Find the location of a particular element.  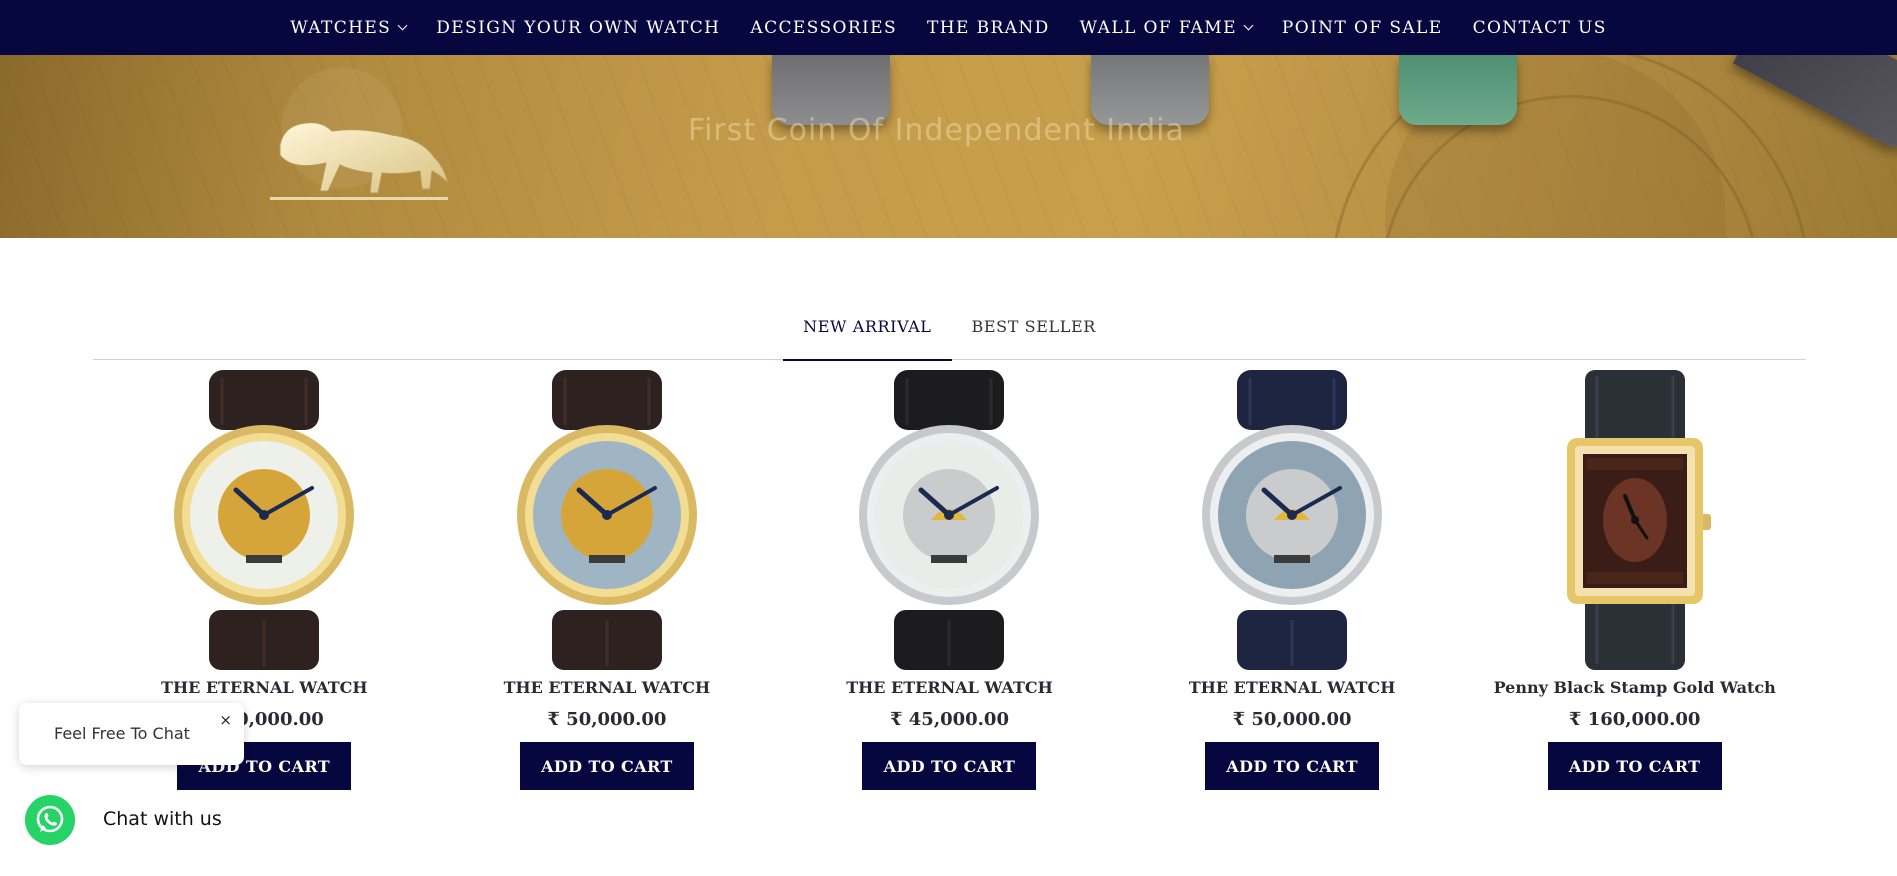

nav-item-watches: WATCHES is located at coordinates (349, 27).